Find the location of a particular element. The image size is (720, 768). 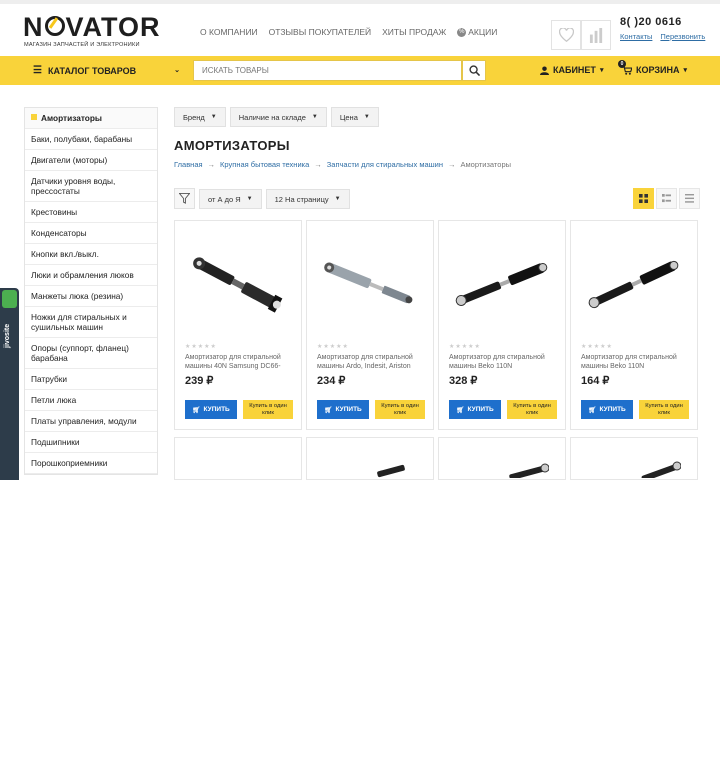

nav-reviews: ОТЗЫВЫ ПОКУПАТЕЛЕЙ is located at coordinates (320, 32).